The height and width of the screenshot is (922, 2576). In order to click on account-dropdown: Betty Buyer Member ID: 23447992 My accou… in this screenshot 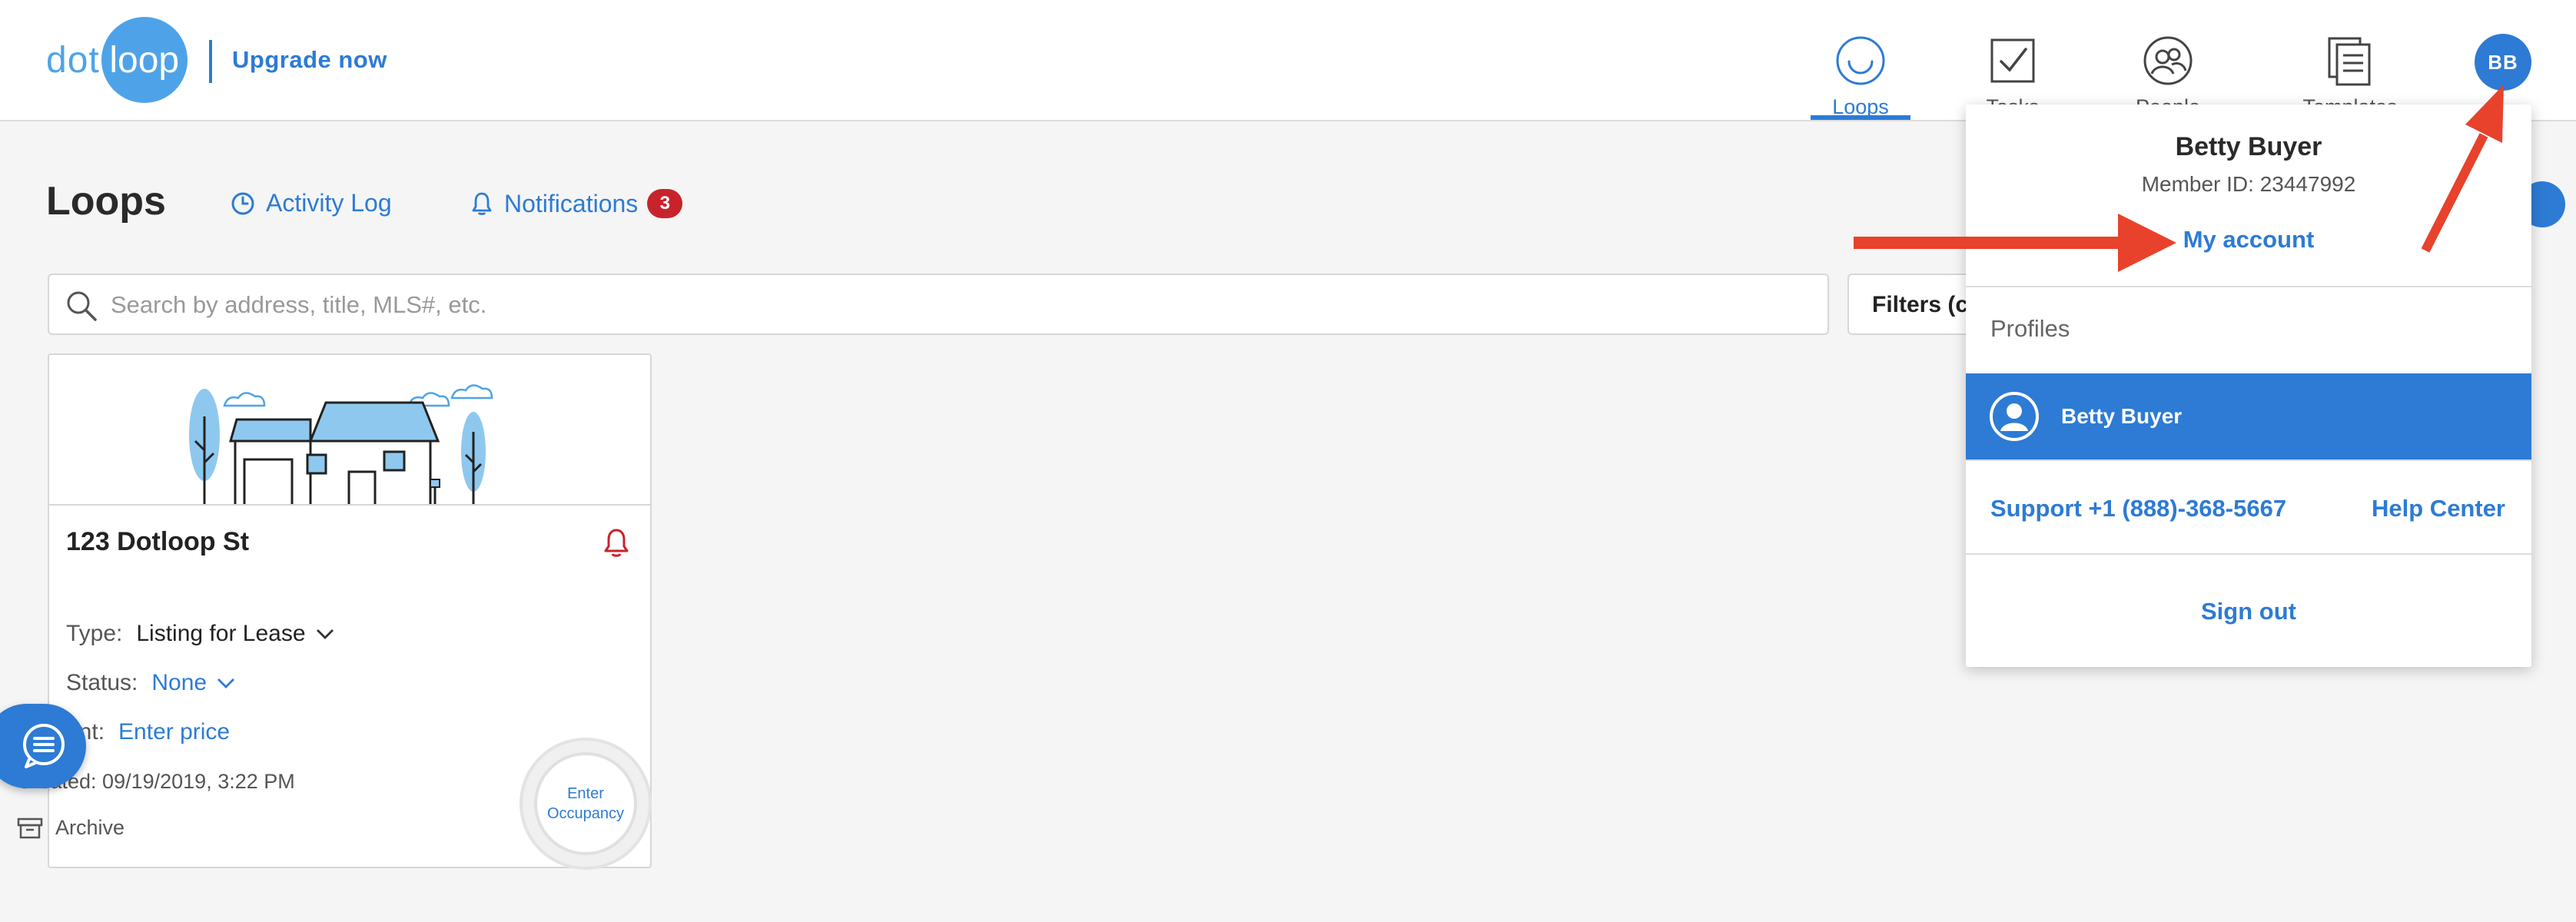, I will do `click(2248, 385)`.